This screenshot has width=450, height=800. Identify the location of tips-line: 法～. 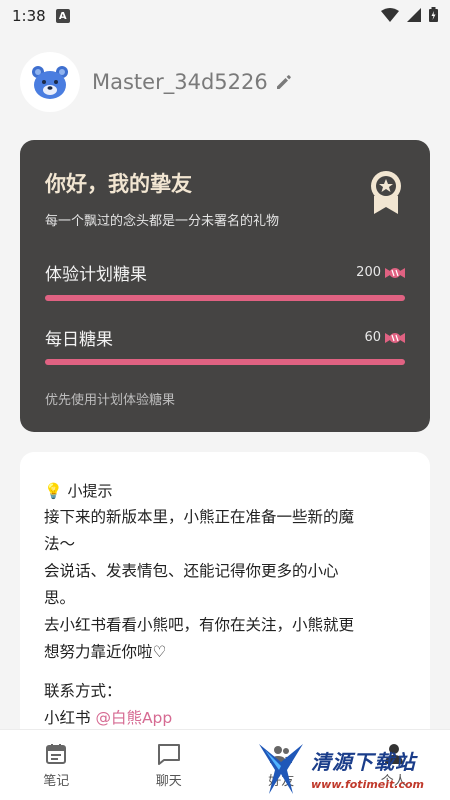
(60, 544).